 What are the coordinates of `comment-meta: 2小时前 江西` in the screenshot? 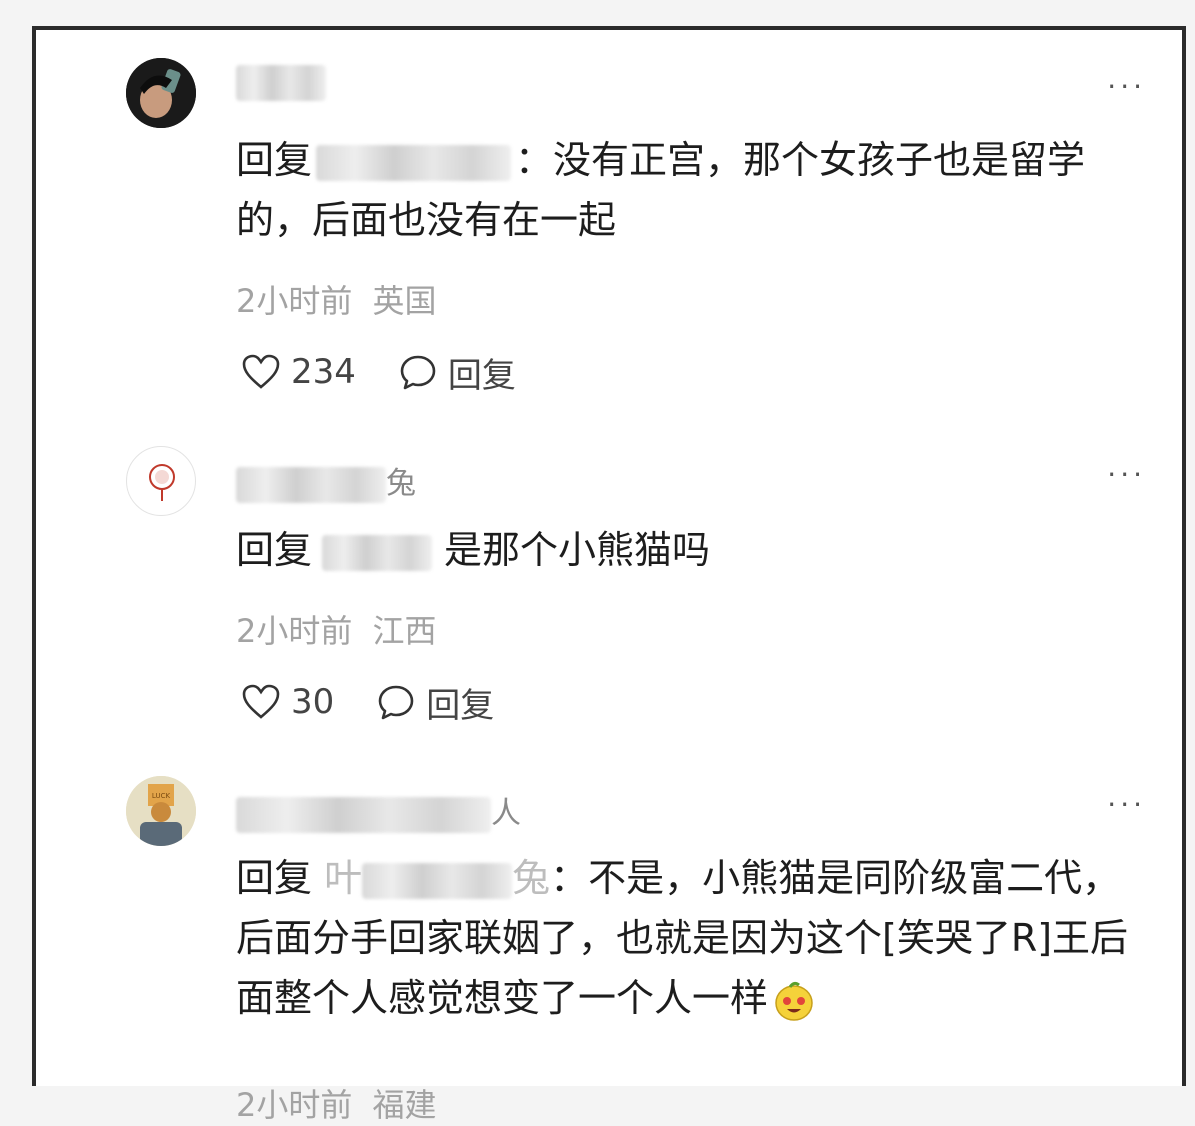 It's located at (336, 629).